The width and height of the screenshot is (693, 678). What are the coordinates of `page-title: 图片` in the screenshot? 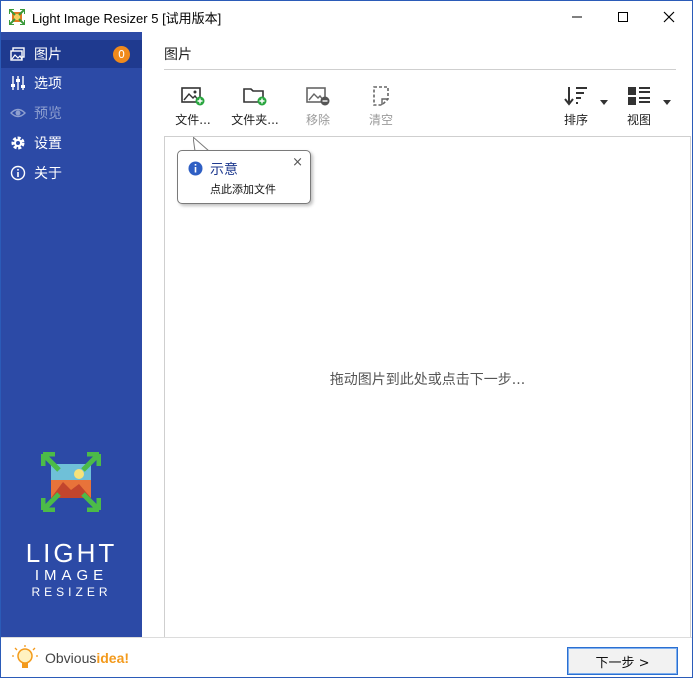 It's located at (178, 55).